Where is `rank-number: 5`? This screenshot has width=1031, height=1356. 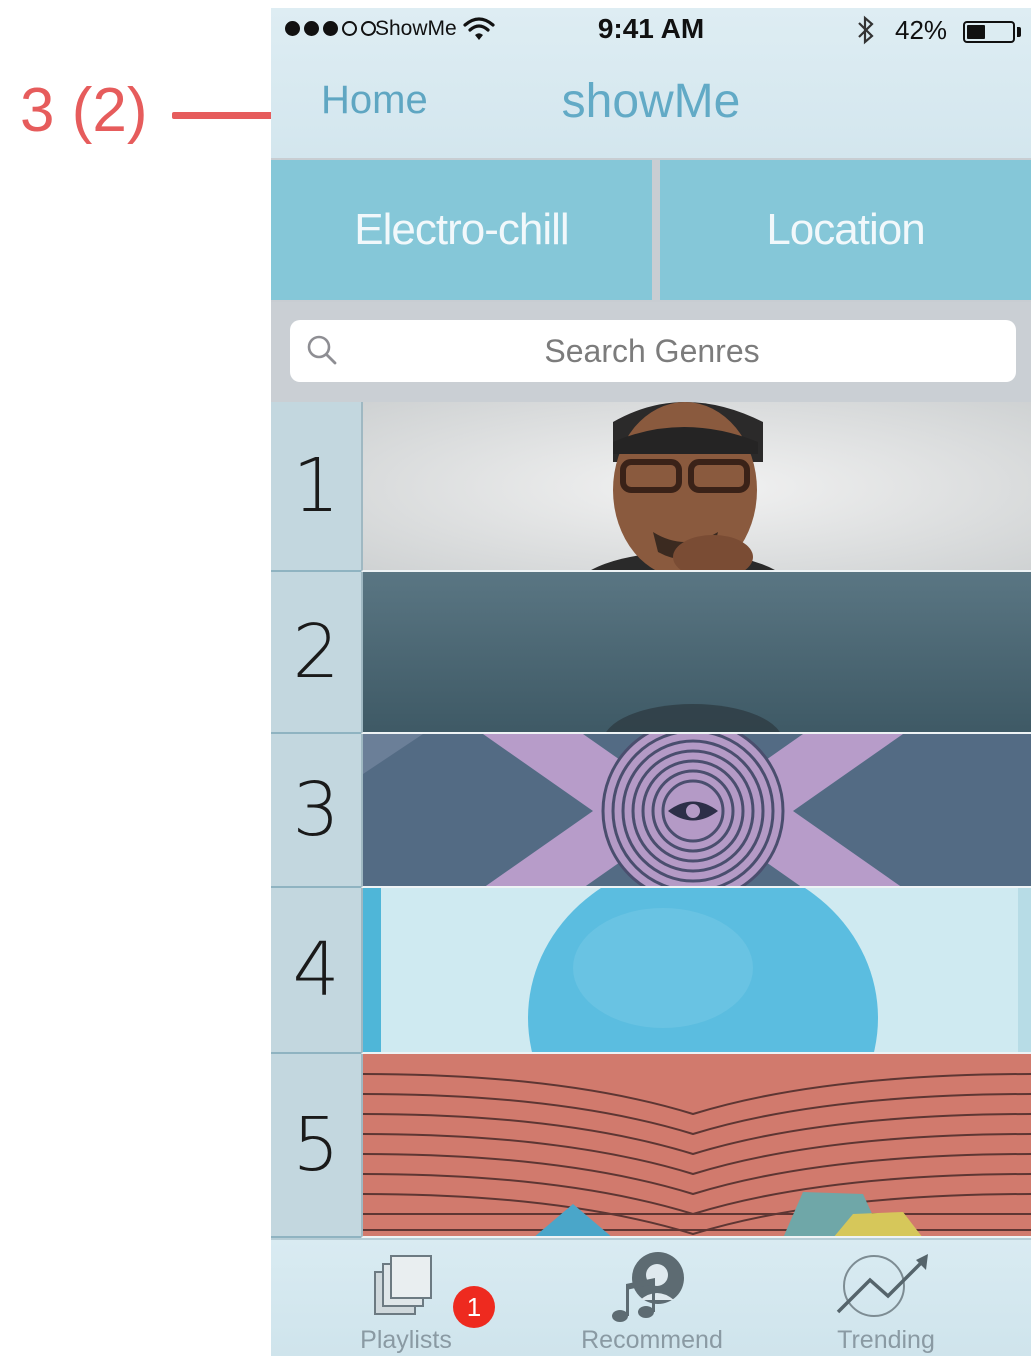 rank-number: 5 is located at coordinates (316, 1146).